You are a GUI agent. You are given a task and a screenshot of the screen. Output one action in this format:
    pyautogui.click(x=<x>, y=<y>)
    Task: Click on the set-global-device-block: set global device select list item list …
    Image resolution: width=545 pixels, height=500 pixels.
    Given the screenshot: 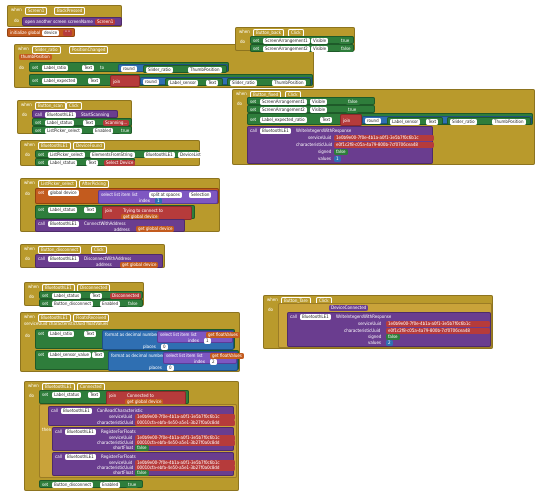 What is the action you would take?
    pyautogui.click(x=127, y=196)
    